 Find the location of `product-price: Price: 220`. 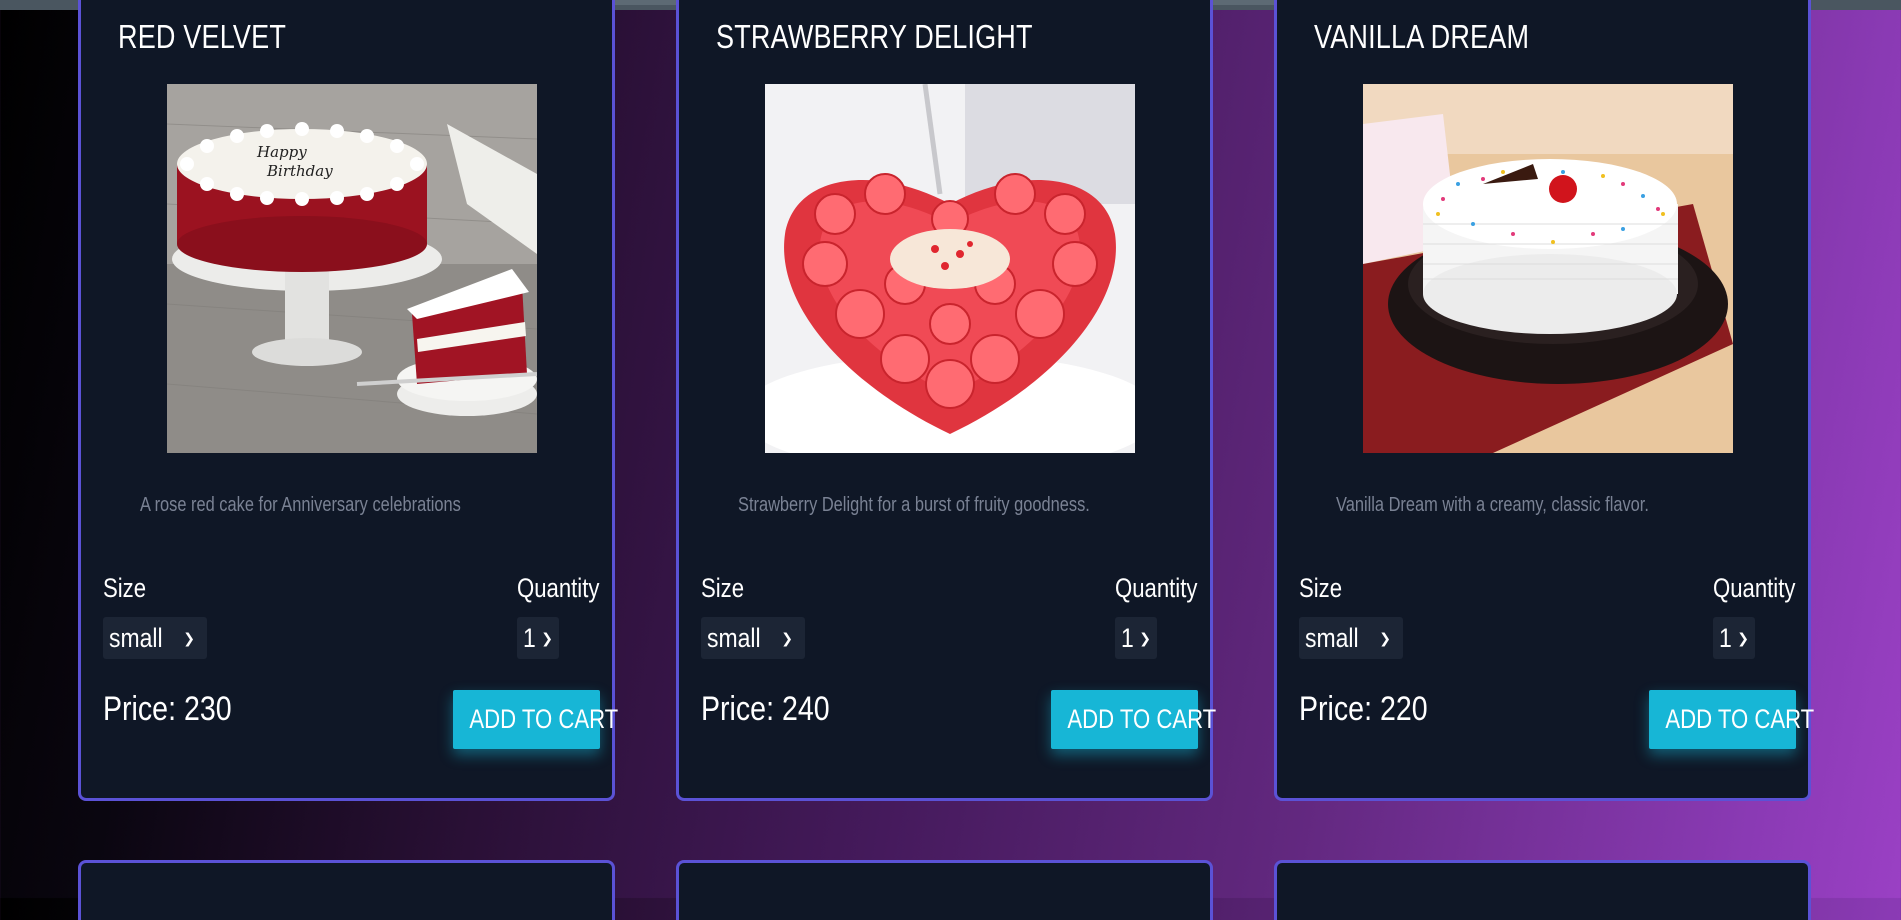

product-price: Price: 220 is located at coordinates (1363, 709).